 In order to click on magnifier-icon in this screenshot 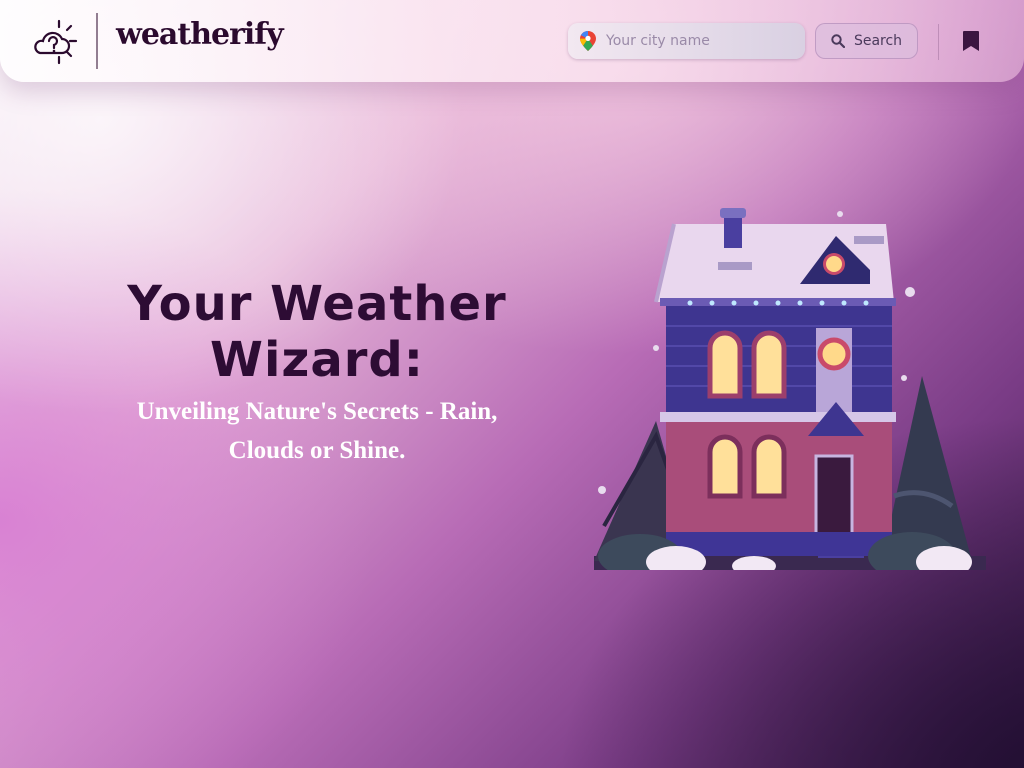, I will do `click(838, 41)`.